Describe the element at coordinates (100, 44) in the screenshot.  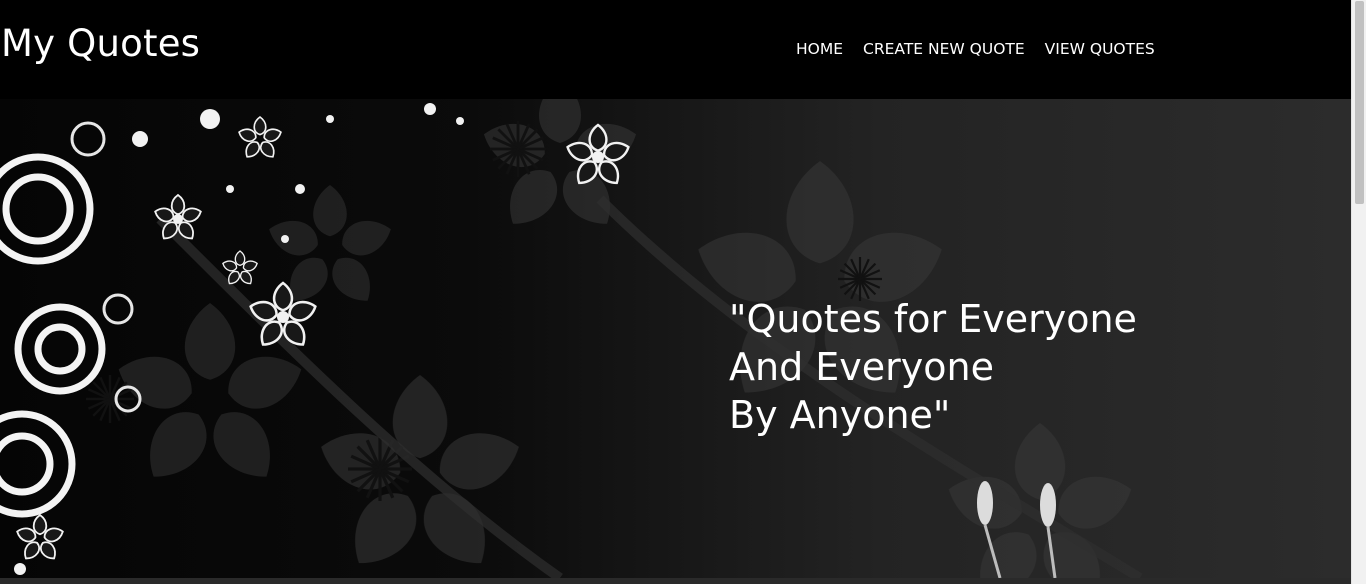
I see `brand-title: My Quotes` at that location.